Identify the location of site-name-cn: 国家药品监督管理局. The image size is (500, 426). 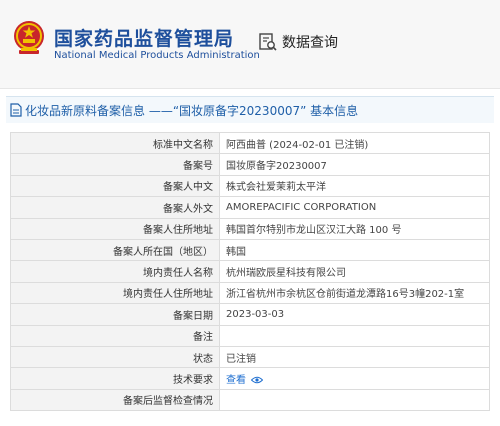
(144, 37).